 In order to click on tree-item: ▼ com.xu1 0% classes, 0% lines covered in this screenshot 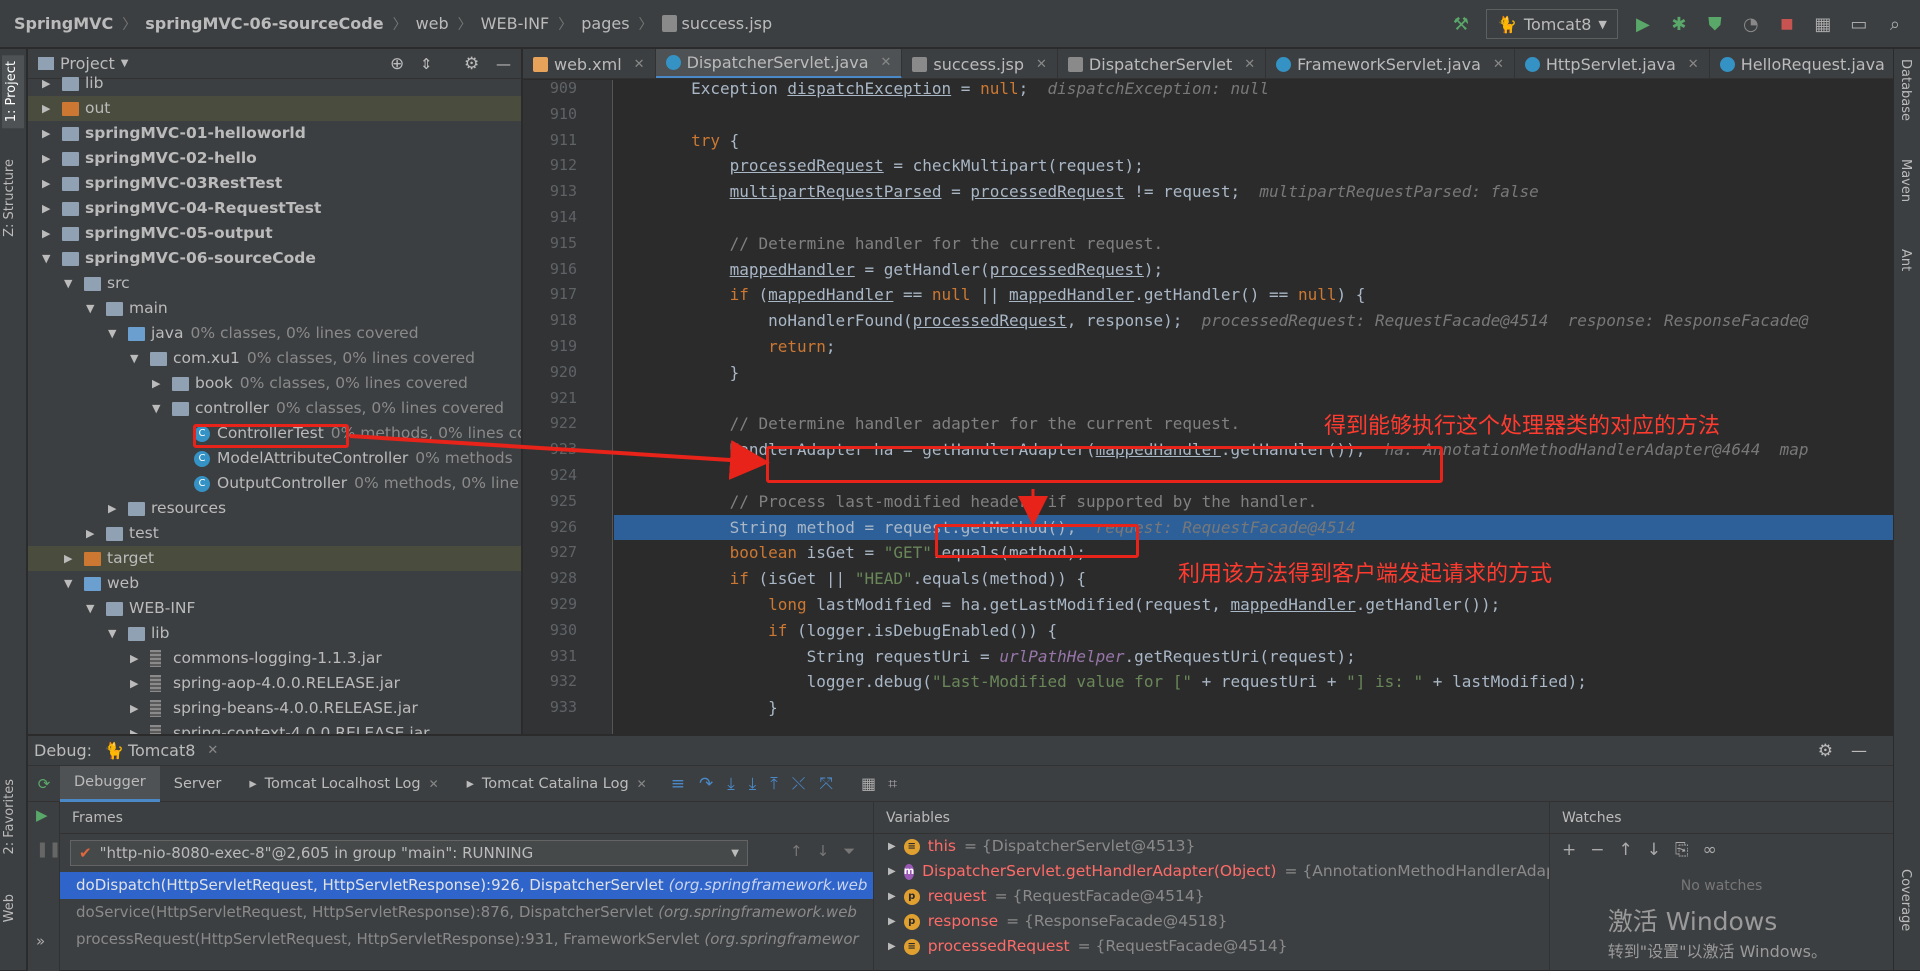, I will do `click(274, 358)`.